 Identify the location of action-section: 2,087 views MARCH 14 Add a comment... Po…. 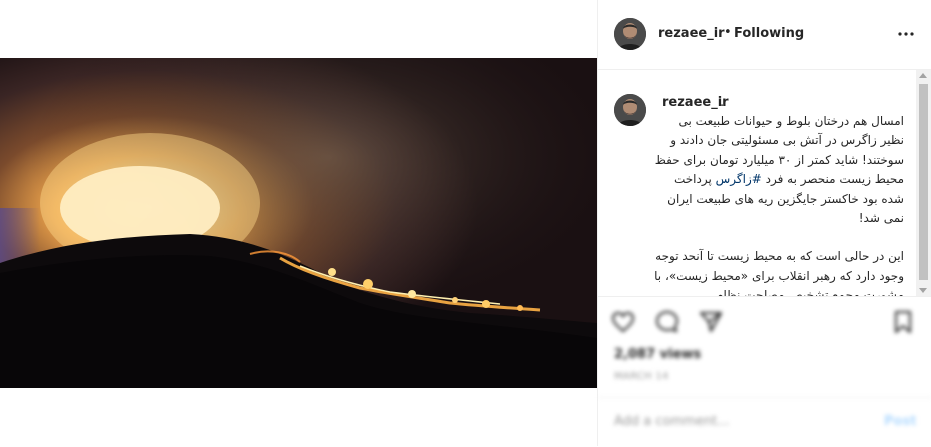
(764, 371).